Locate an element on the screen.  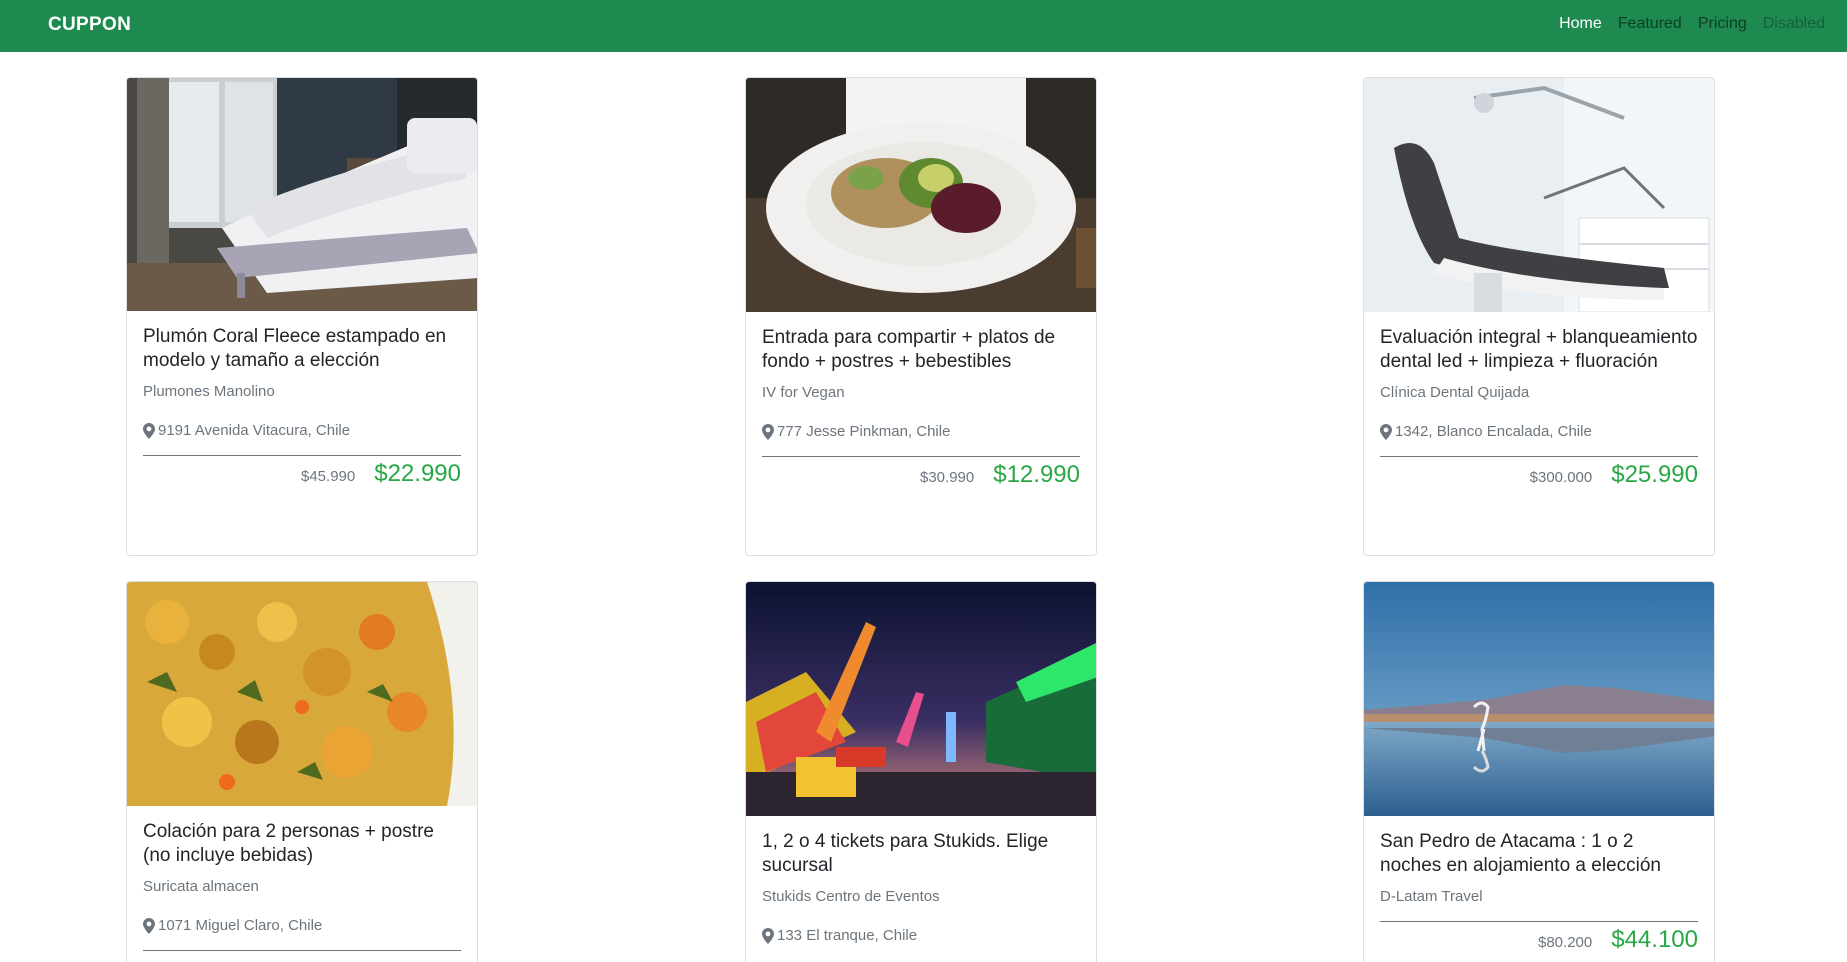
deal-price: $44.100 is located at coordinates (1654, 939).